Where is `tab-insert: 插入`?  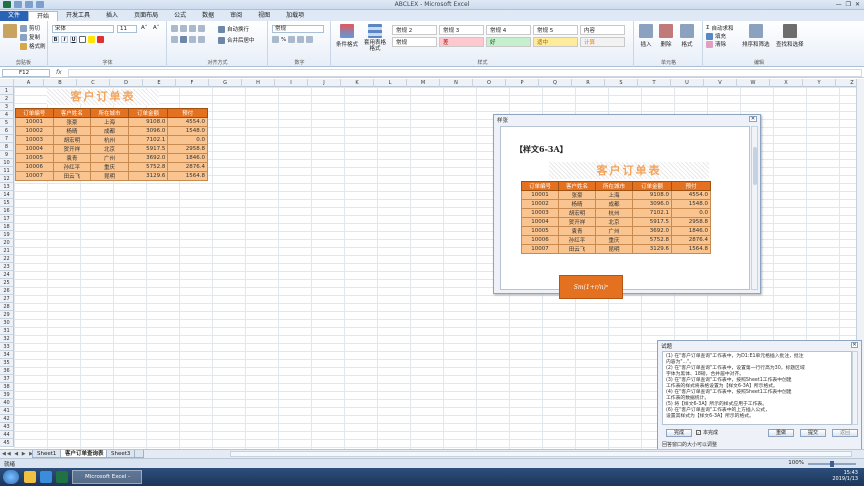 tab-insert: 插入 is located at coordinates (112, 16).